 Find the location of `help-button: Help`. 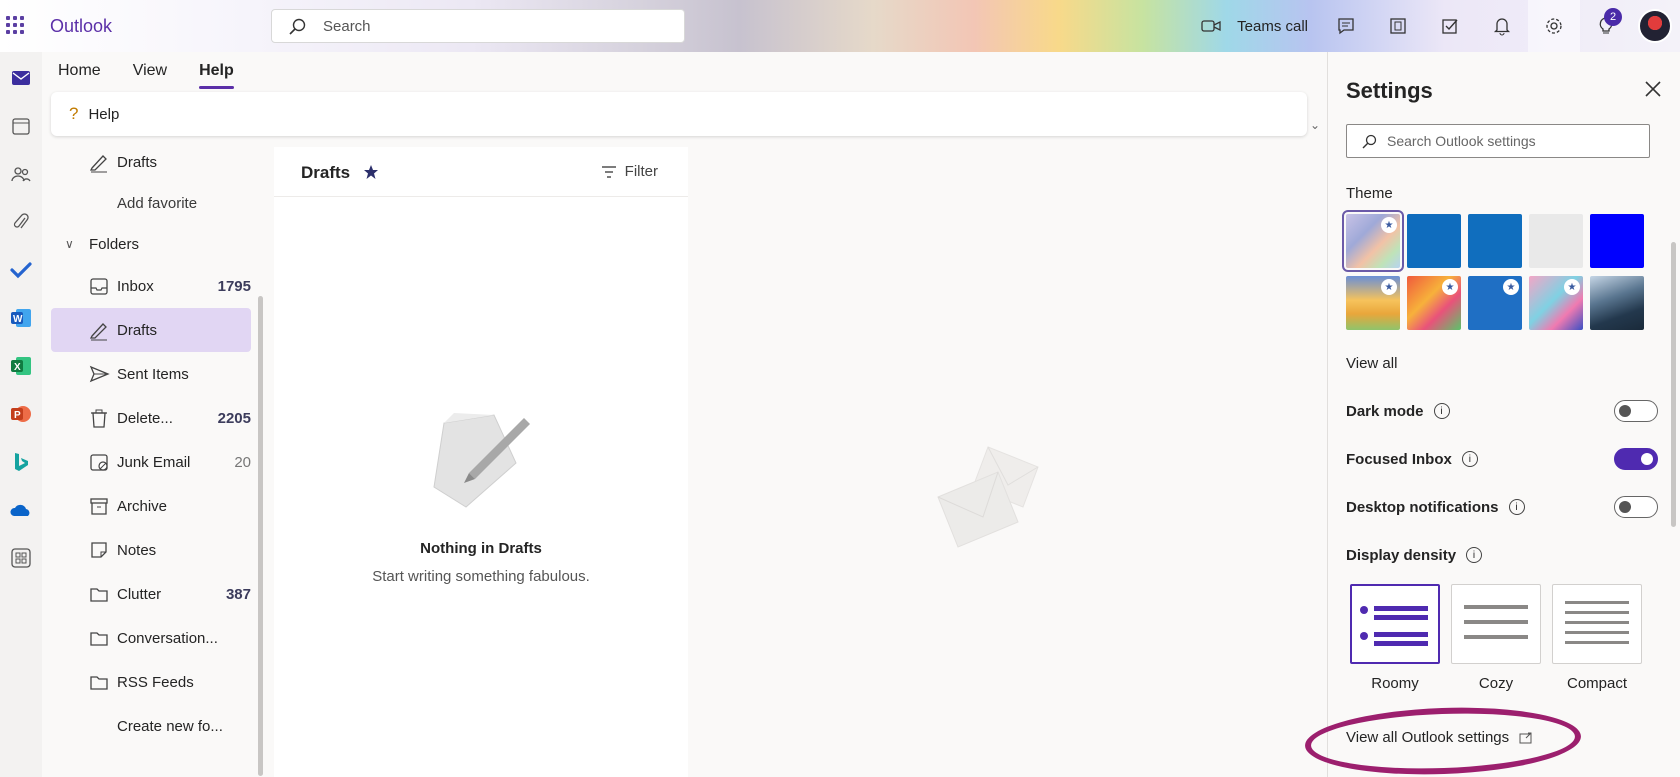

help-button: Help is located at coordinates (103, 114).